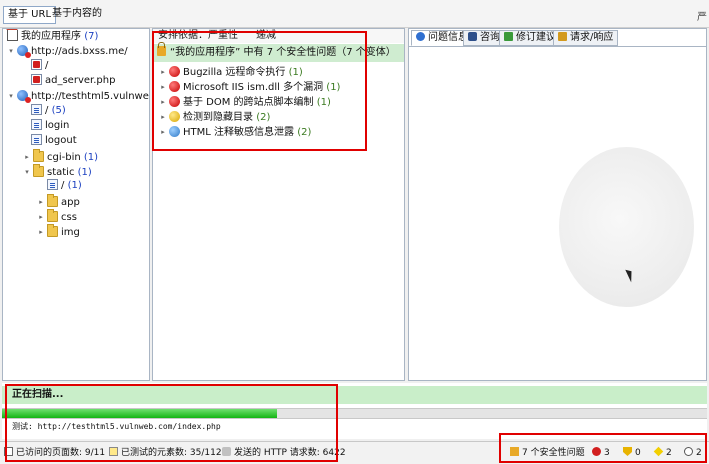  Describe the element at coordinates (70, 232) in the screenshot. I see `tree-item-label: img` at that location.